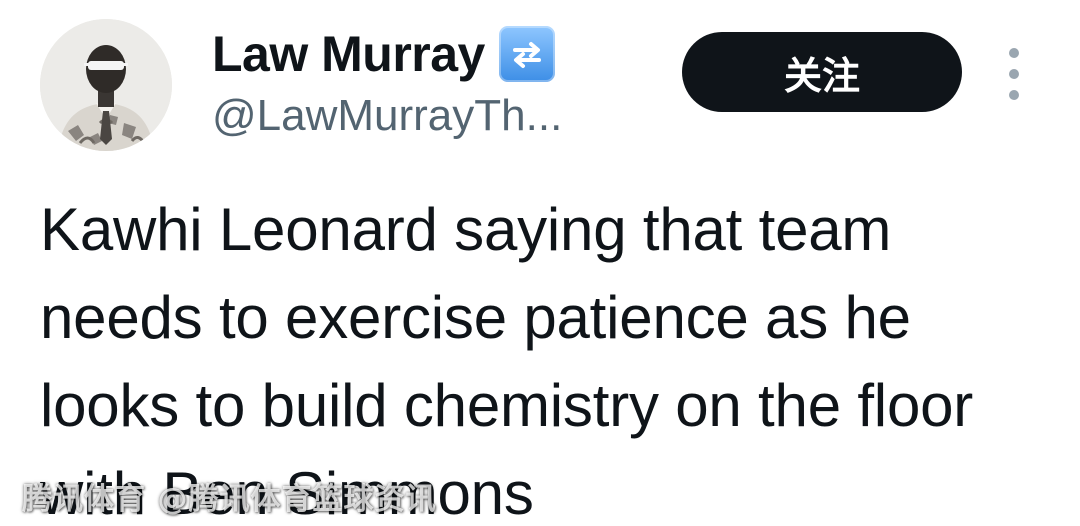 This screenshot has height=526, width=1080. What do you see at coordinates (348, 54) in the screenshot?
I see `author-display-name: Law Murray` at bounding box center [348, 54].